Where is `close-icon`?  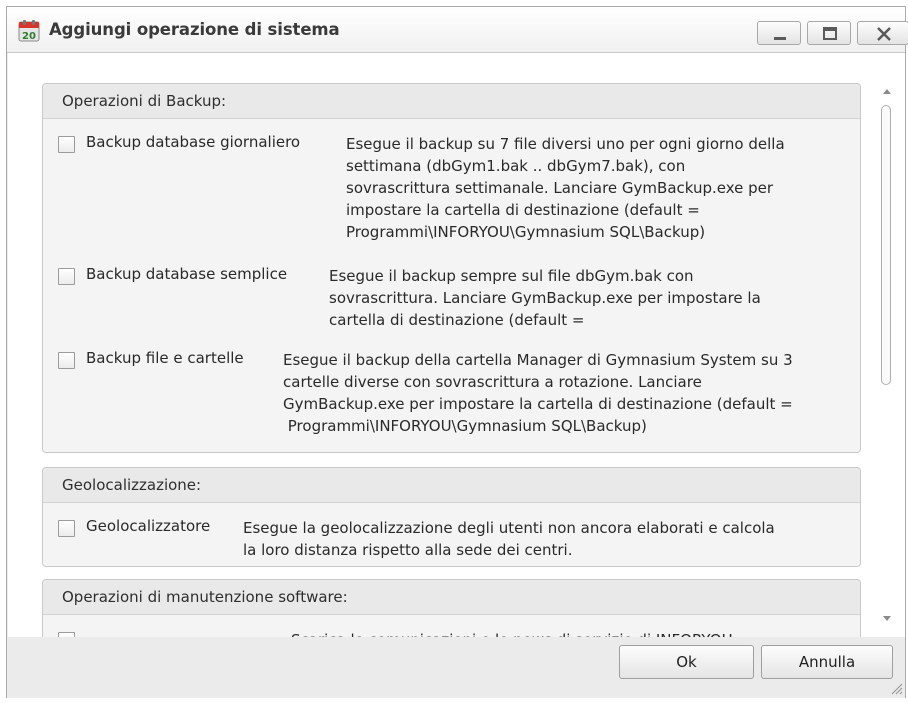 close-icon is located at coordinates (884, 34).